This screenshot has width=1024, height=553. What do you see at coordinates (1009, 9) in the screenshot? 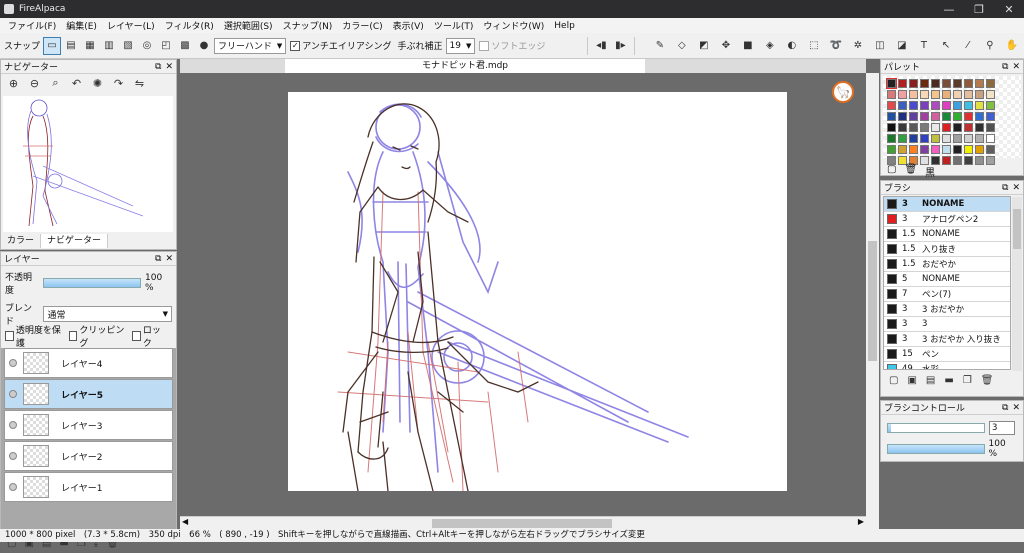
I see `close-button: ✕` at bounding box center [1009, 9].